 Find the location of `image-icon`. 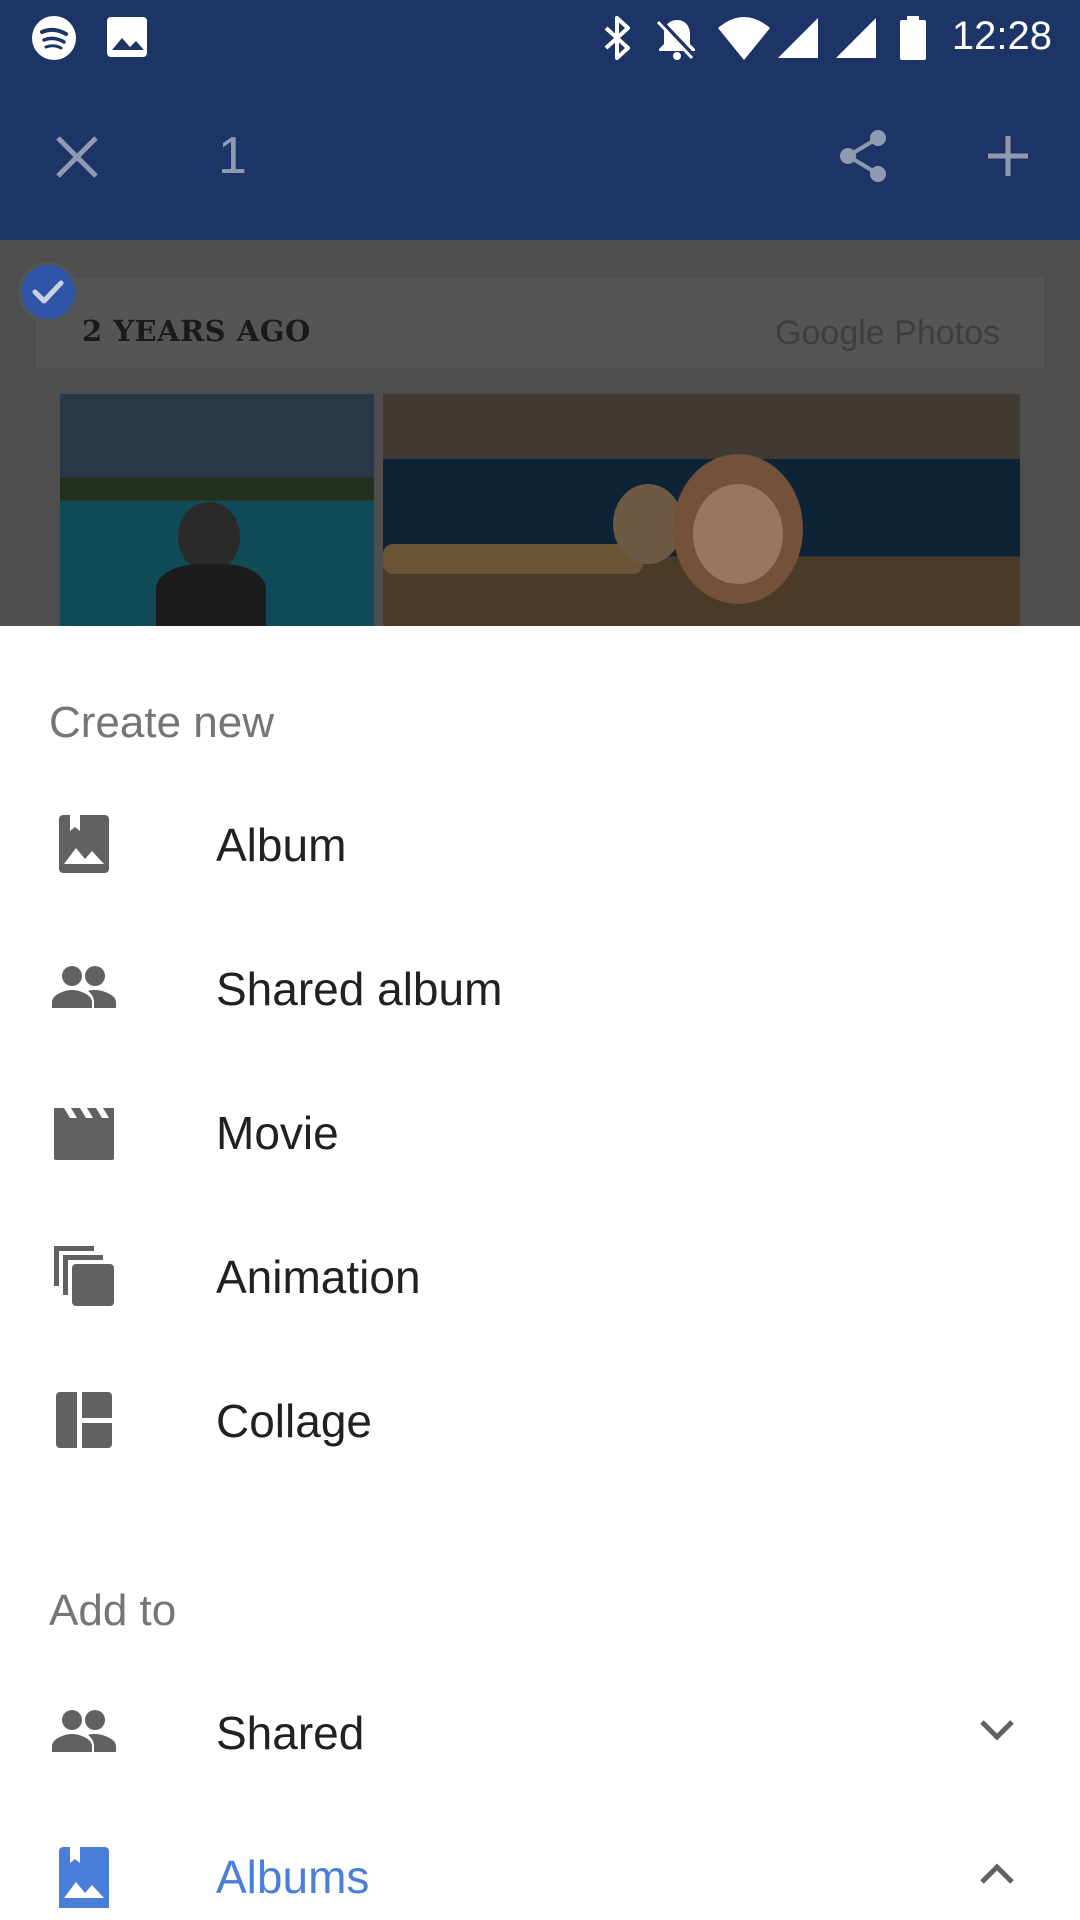

image-icon is located at coordinates (127, 39).